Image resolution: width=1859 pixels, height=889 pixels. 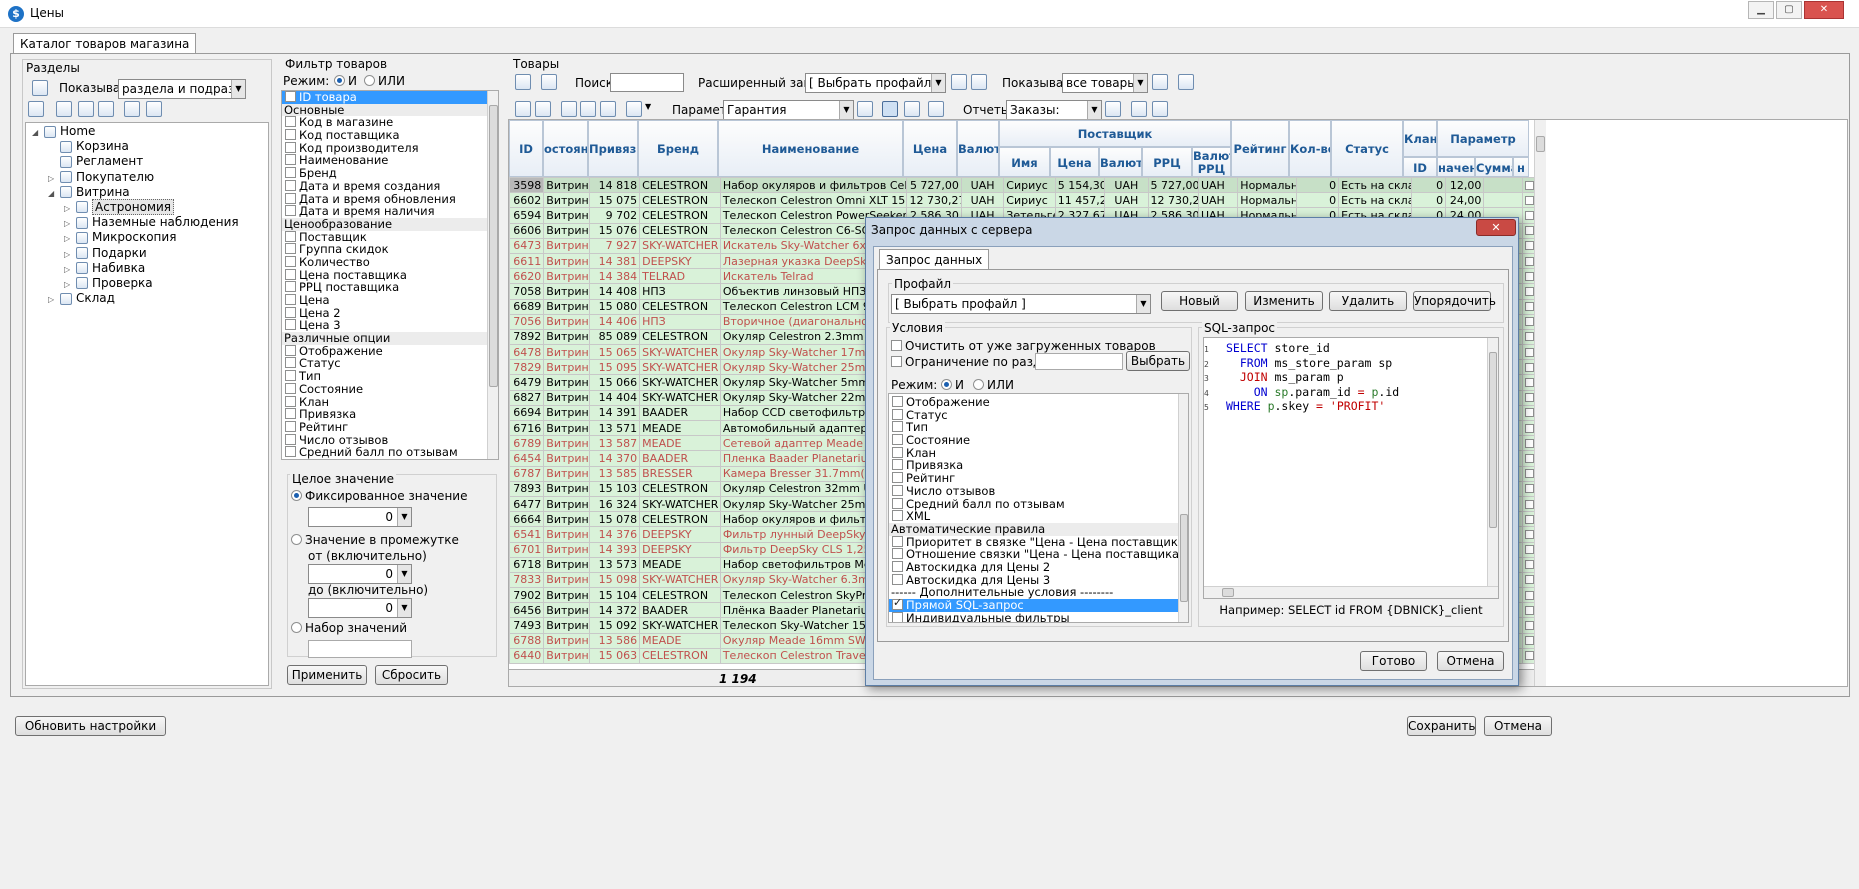 What do you see at coordinates (64, 109) in the screenshot?
I see `add-section-icon` at bounding box center [64, 109].